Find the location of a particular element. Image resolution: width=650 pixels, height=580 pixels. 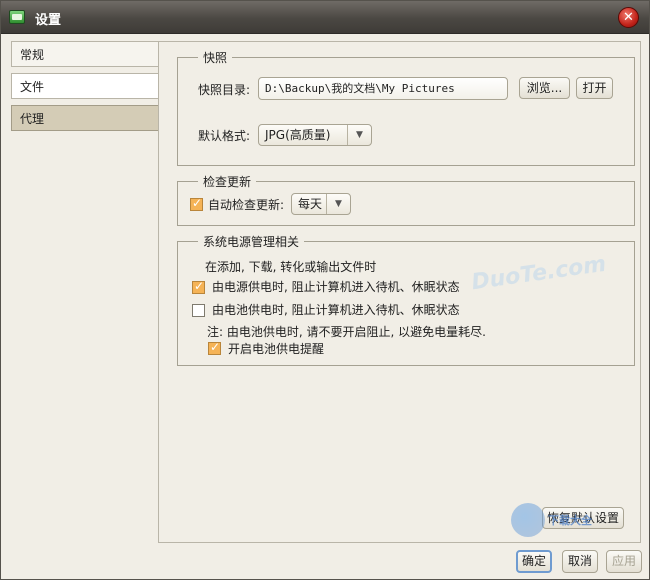

frequency-select-value: 每天 is located at coordinates (310, 204).